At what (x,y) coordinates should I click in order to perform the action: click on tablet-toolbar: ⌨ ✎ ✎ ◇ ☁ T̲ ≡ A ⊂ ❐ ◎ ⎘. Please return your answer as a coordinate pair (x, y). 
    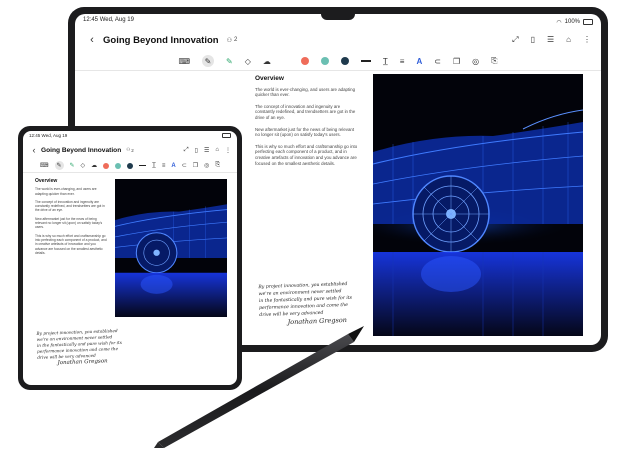
    Looking at the image, I should click on (338, 61).